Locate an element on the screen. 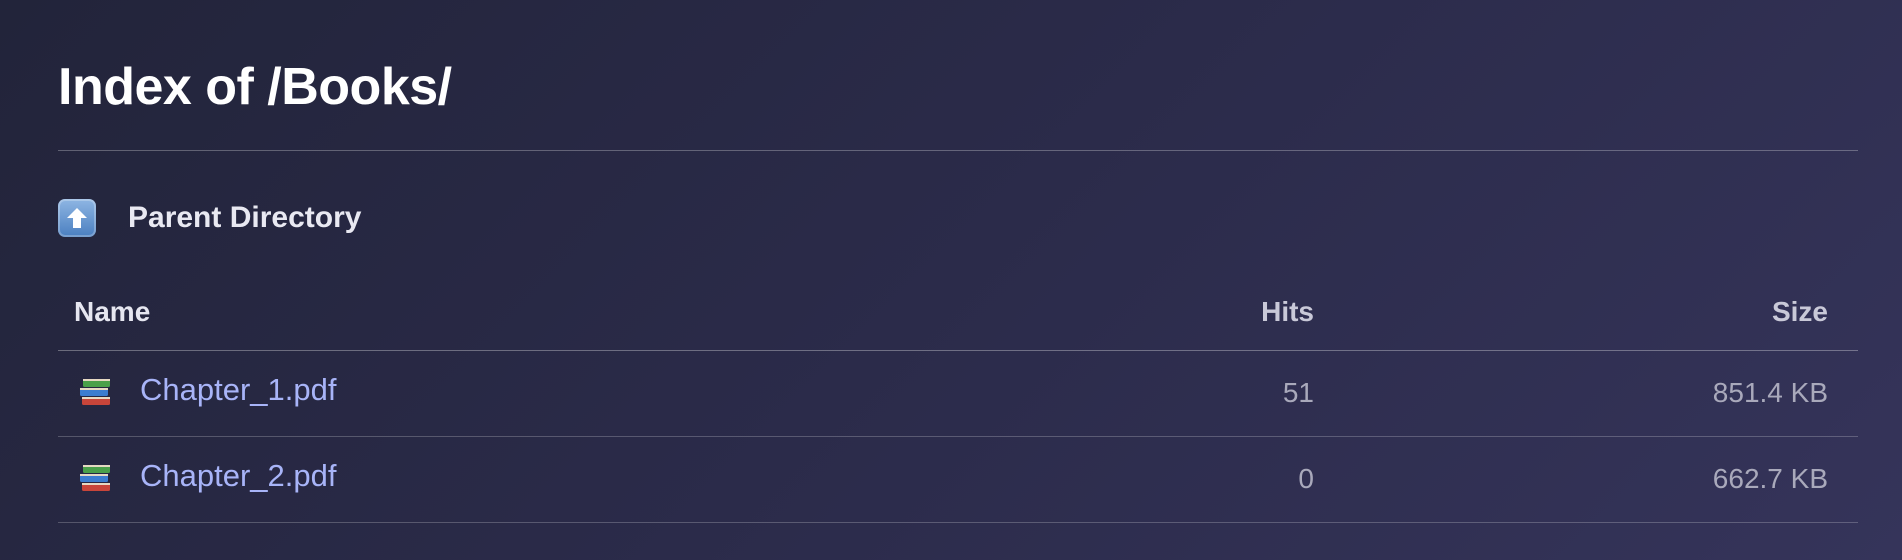 Image resolution: width=1902 pixels, height=560 pixels. parent-directory-link: Parent Directory is located at coordinates (209, 218).